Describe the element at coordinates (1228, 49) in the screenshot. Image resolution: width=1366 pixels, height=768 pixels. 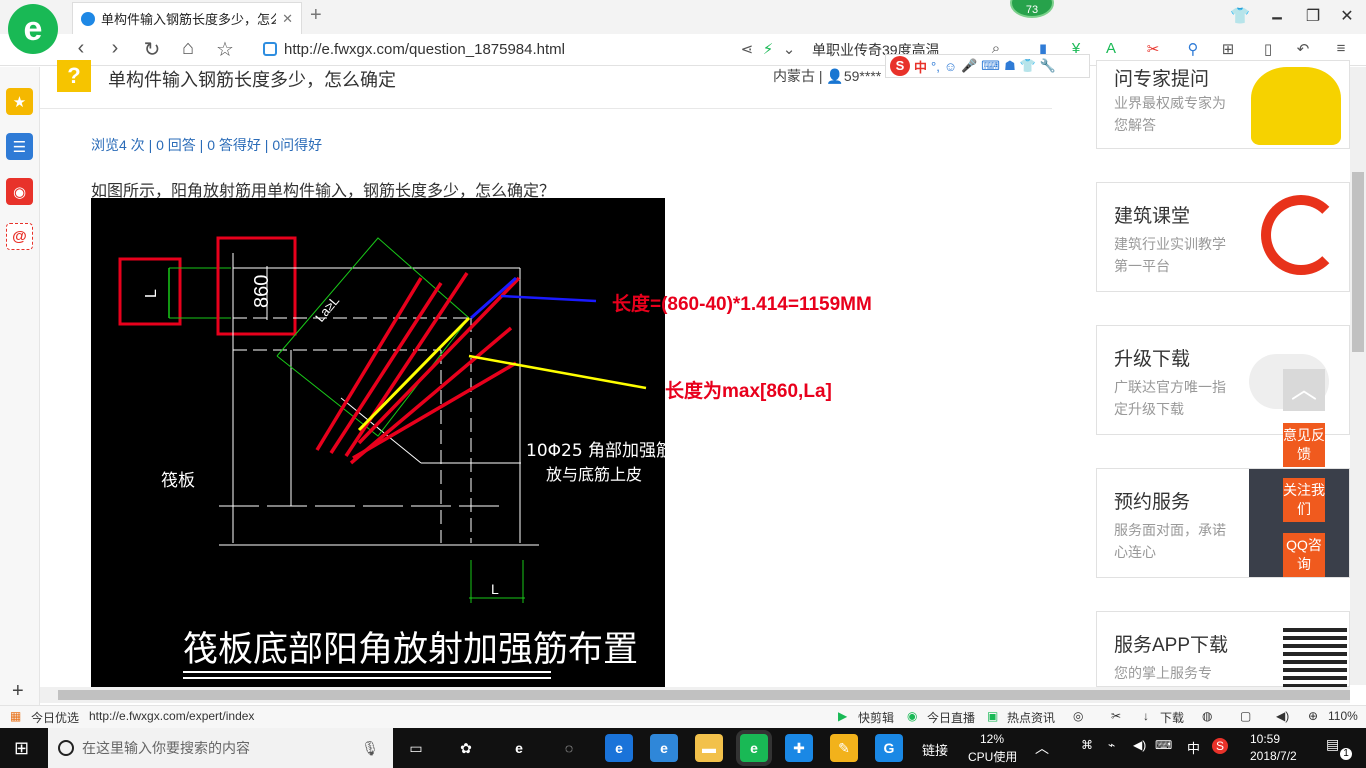
I see `apps-grid-icon: ⊞` at that location.